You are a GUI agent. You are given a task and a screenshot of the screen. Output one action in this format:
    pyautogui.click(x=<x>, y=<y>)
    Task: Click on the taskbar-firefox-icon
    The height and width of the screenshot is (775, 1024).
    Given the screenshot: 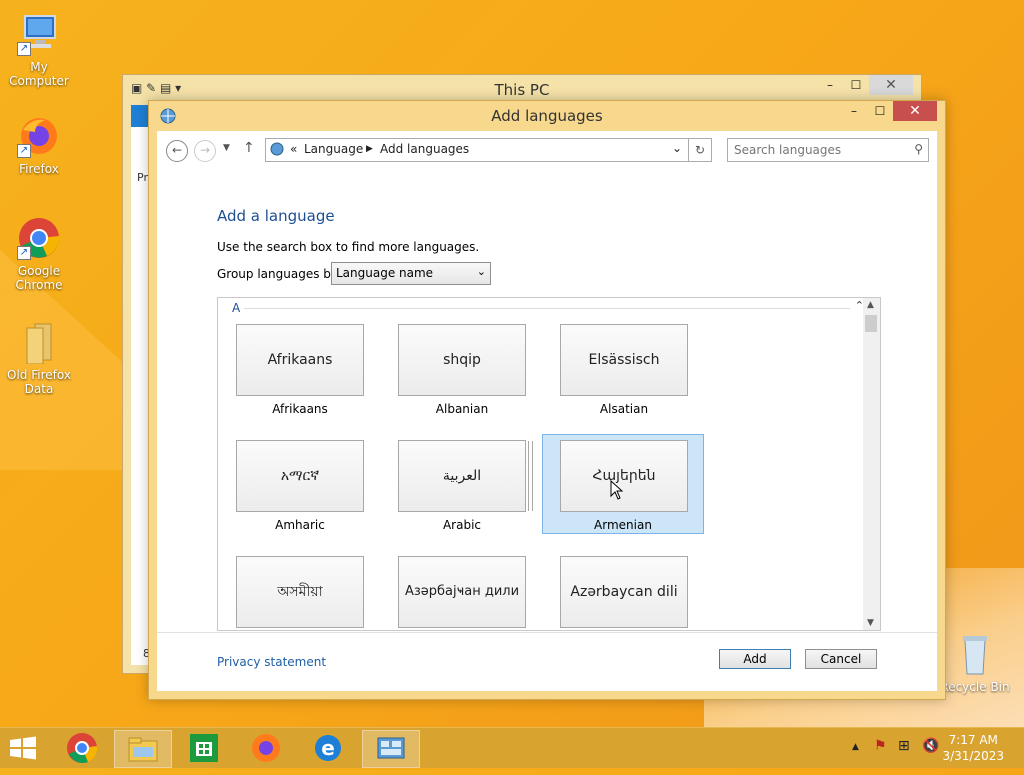 What is the action you would take?
    pyautogui.click(x=266, y=748)
    